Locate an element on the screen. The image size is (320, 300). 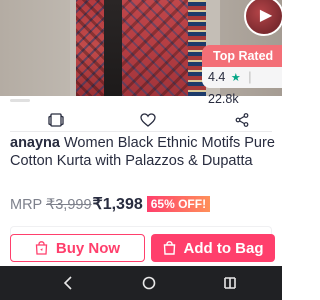
play-icon: ▶ is located at coordinates (266, 15).